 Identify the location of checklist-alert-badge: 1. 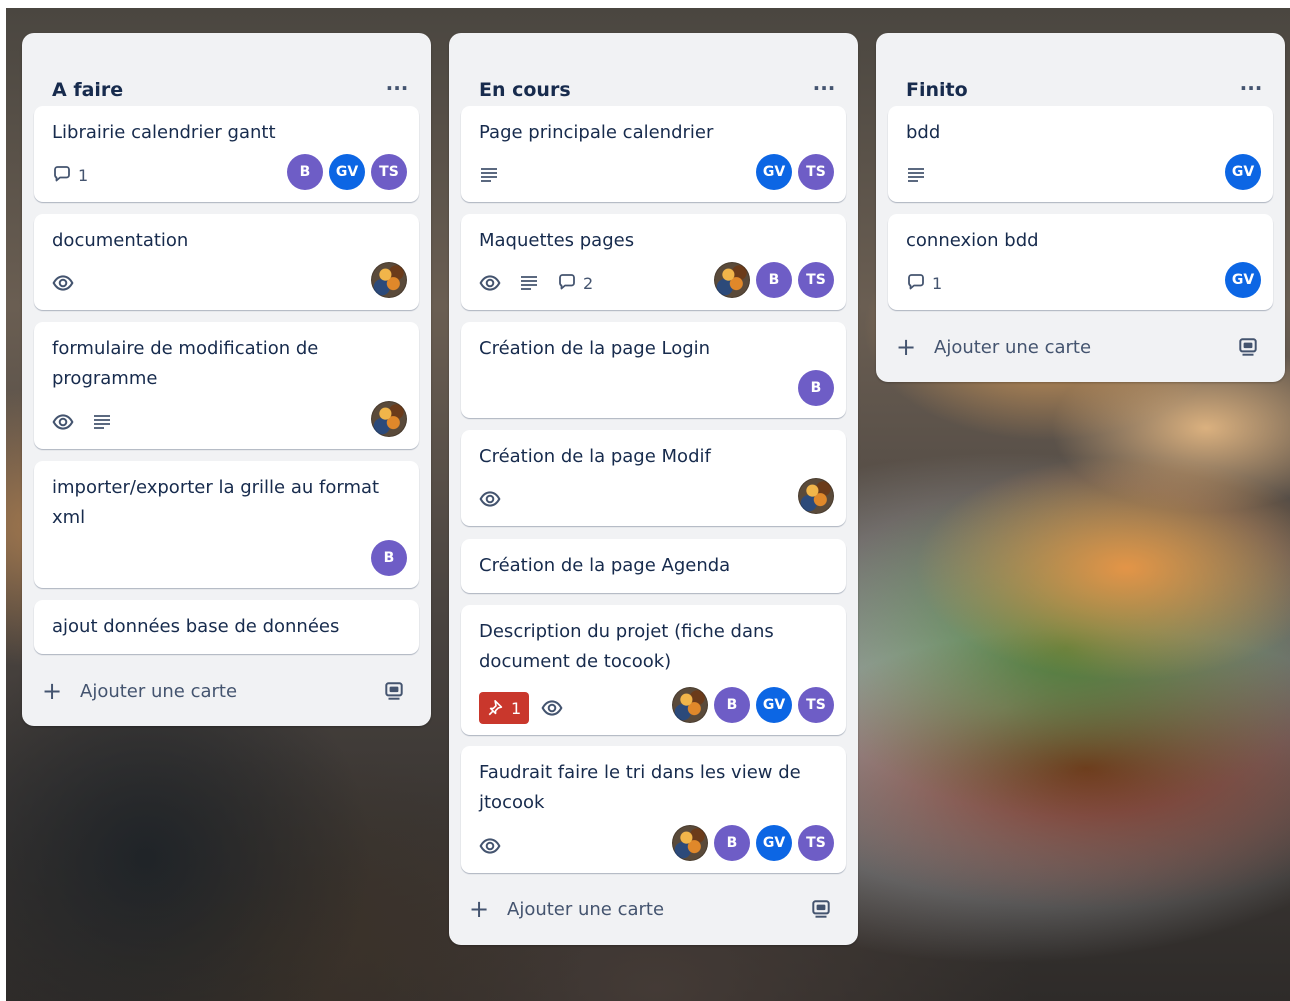
(504, 708).